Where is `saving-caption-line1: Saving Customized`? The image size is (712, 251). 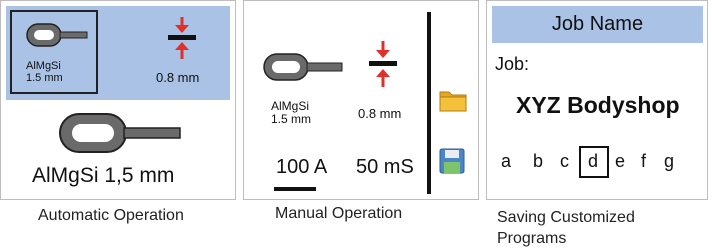 saving-caption-line1: Saving Customized is located at coordinates (566, 217).